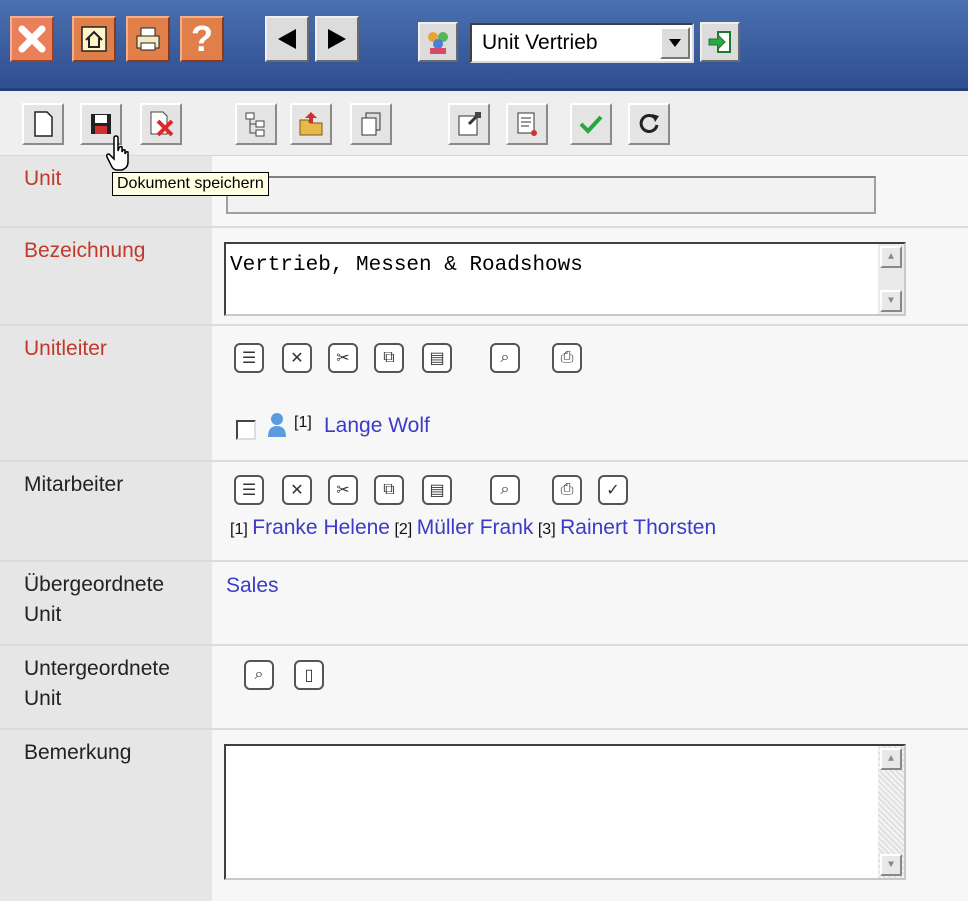 This screenshot has height=901, width=968. Describe the element at coordinates (43, 698) in the screenshot. I see `untergeordnete-label-line2: Unit` at that location.